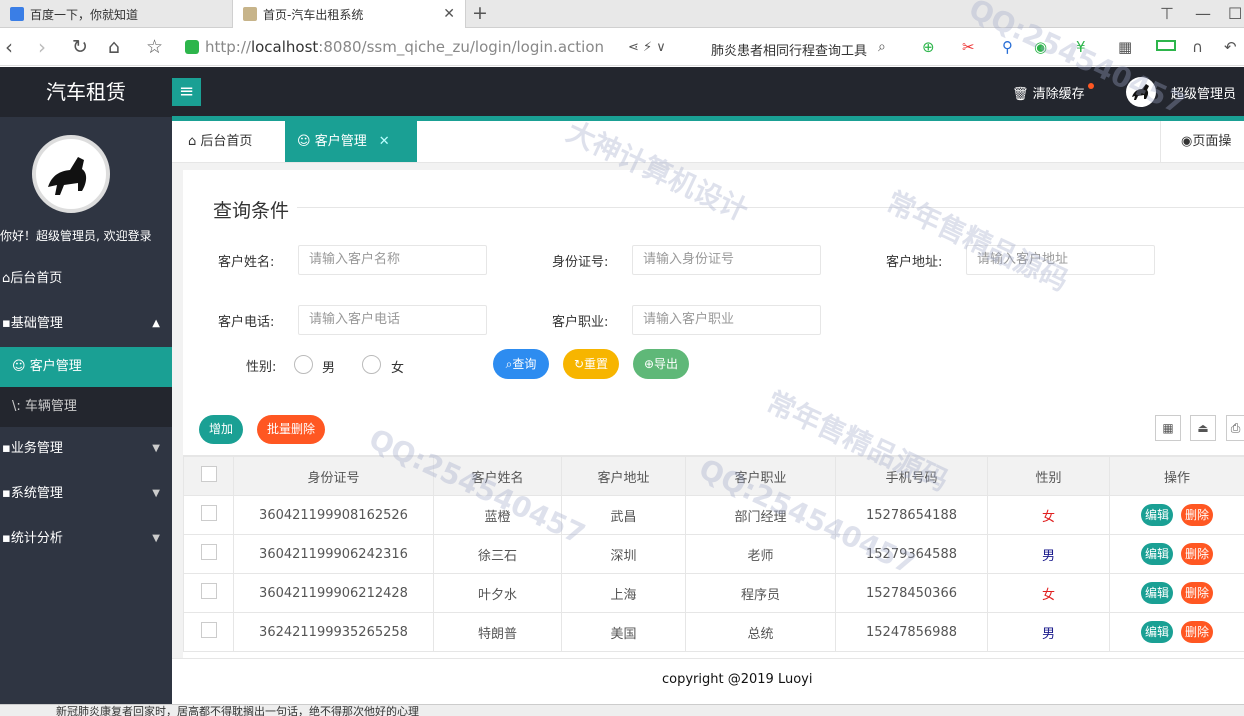  What do you see at coordinates (80, 47) in the screenshot?
I see `reload-icon: ↻` at bounding box center [80, 47].